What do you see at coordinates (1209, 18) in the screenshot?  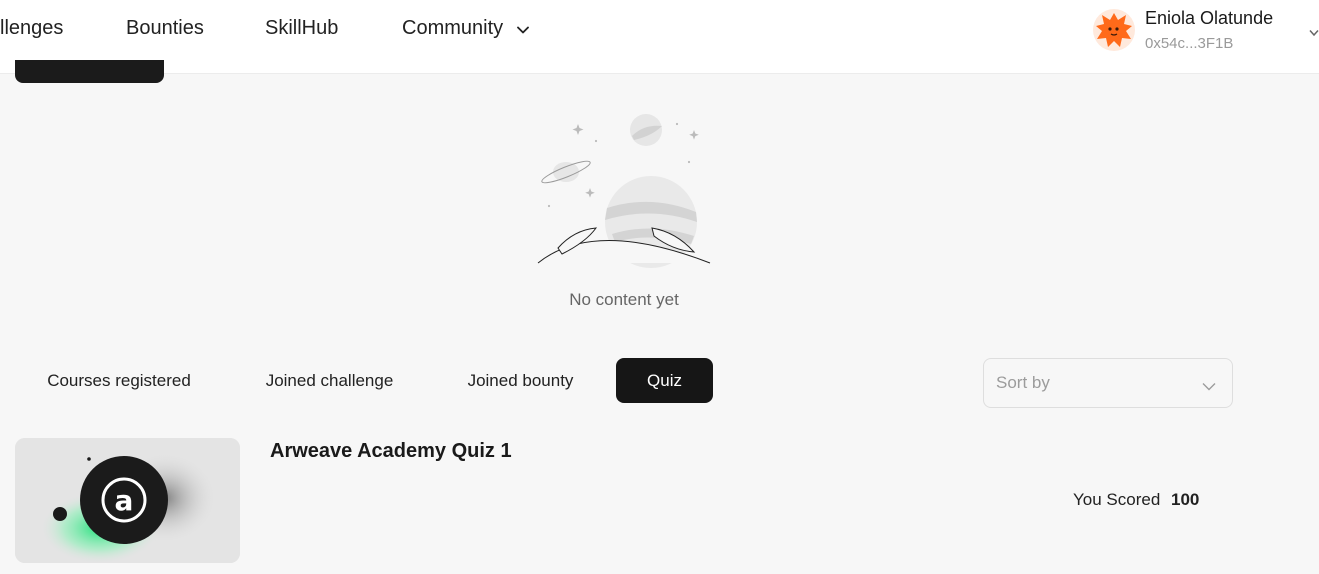 I see `user-name: Eniola Olatunde` at bounding box center [1209, 18].